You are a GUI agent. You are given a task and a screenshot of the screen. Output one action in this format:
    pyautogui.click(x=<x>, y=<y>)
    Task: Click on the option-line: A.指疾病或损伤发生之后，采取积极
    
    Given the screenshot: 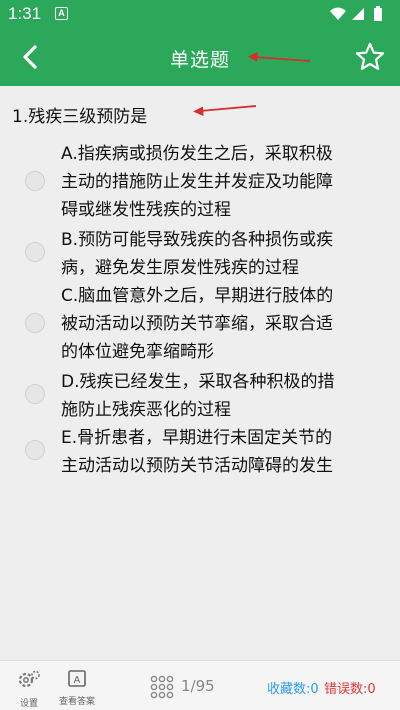 What is the action you would take?
    pyautogui.click(x=197, y=154)
    